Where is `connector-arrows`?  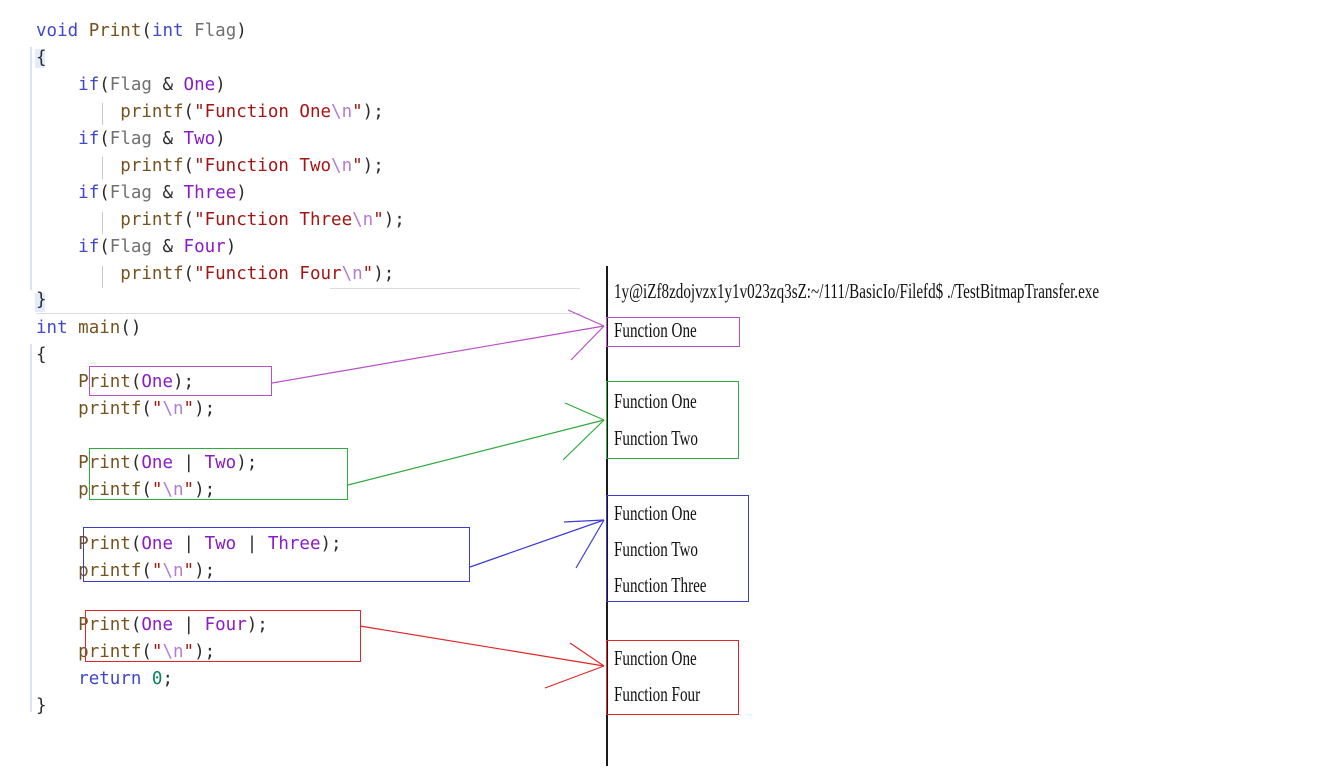 connector-arrows is located at coordinates (438, 499).